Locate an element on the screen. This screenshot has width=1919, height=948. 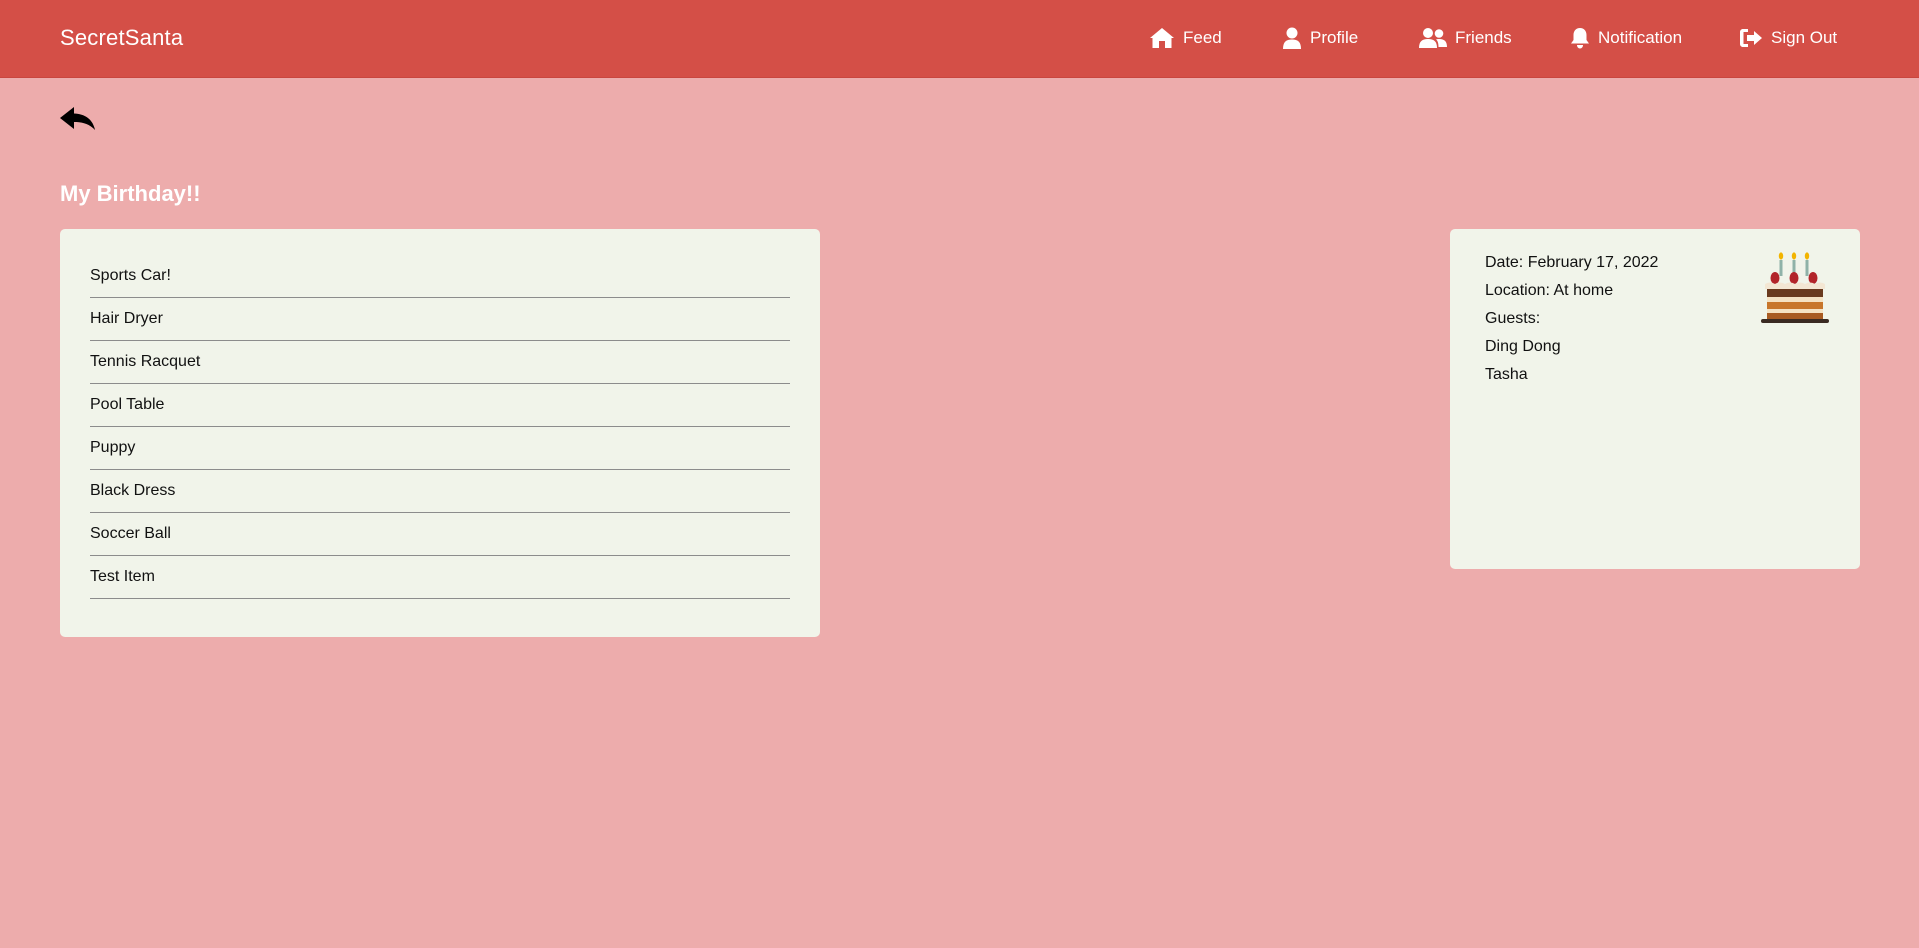
nav-profile: Profile is located at coordinates (1320, 38).